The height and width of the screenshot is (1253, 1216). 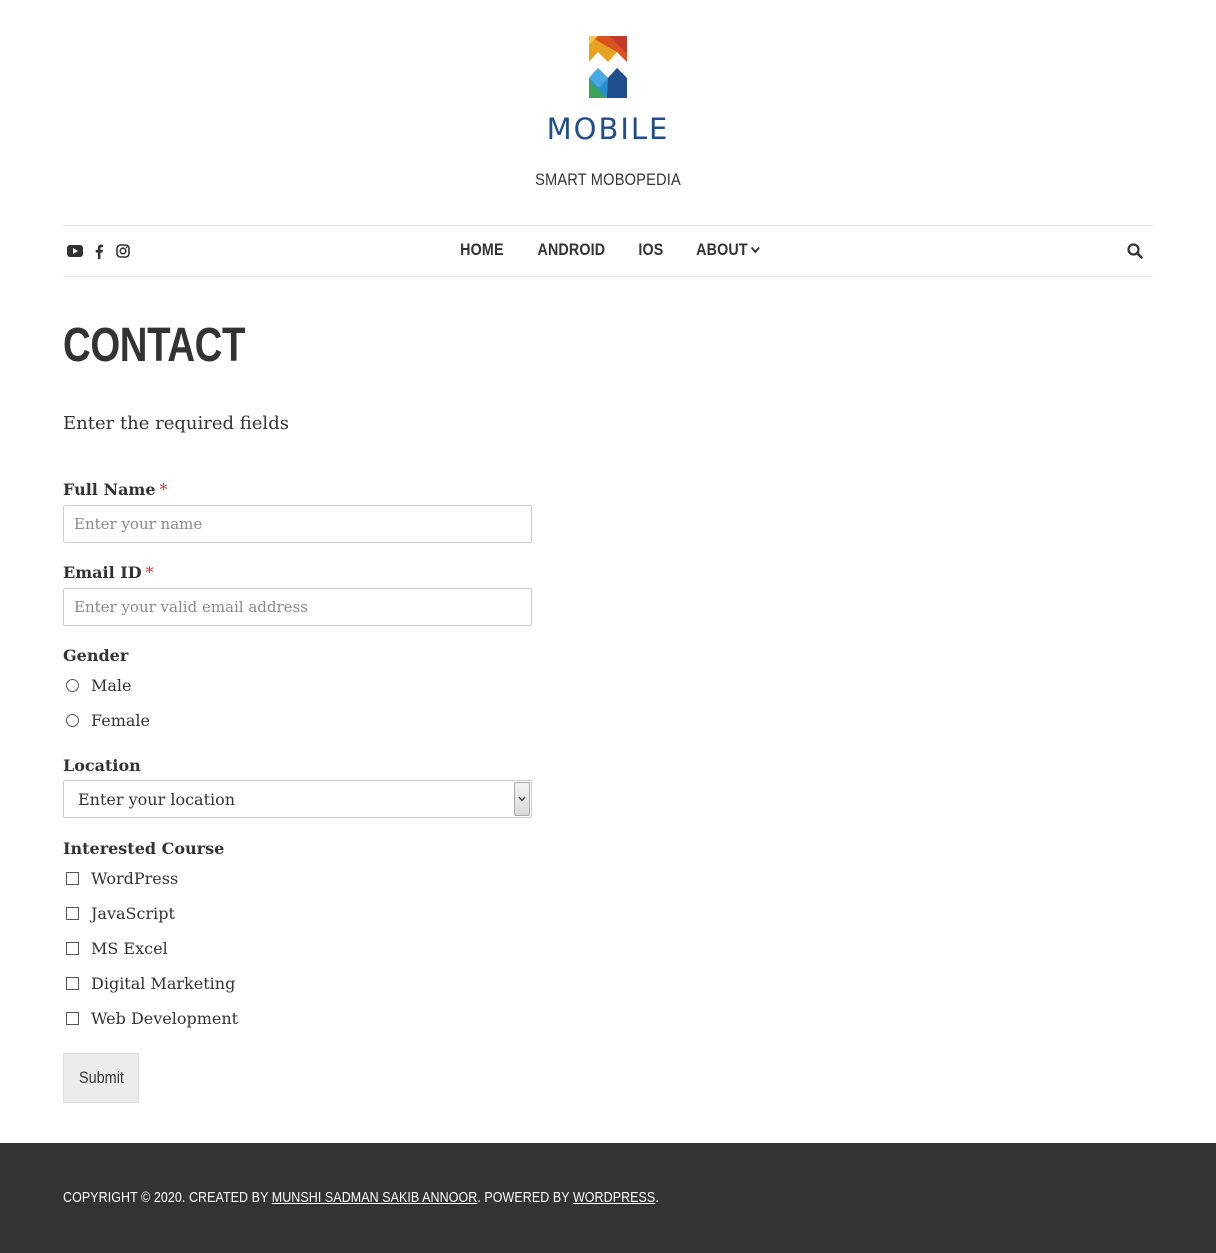 What do you see at coordinates (167, 1197) in the screenshot?
I see `footer-prefix: COPYRIGHT © 2020. CREATED BY` at bounding box center [167, 1197].